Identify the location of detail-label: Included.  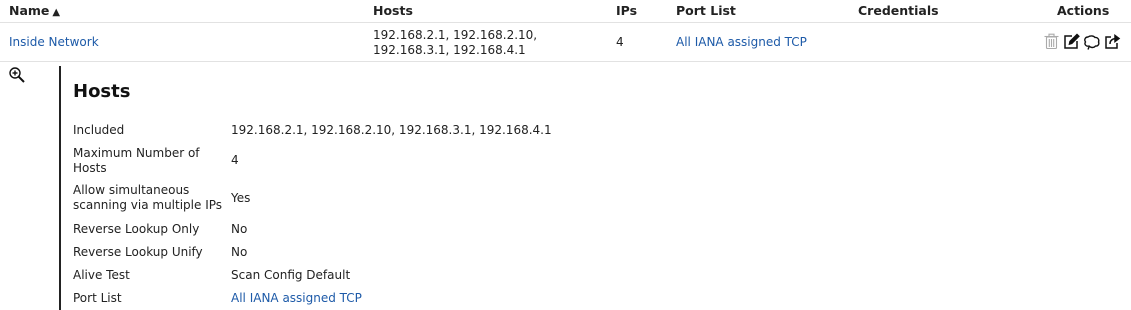
(99, 130).